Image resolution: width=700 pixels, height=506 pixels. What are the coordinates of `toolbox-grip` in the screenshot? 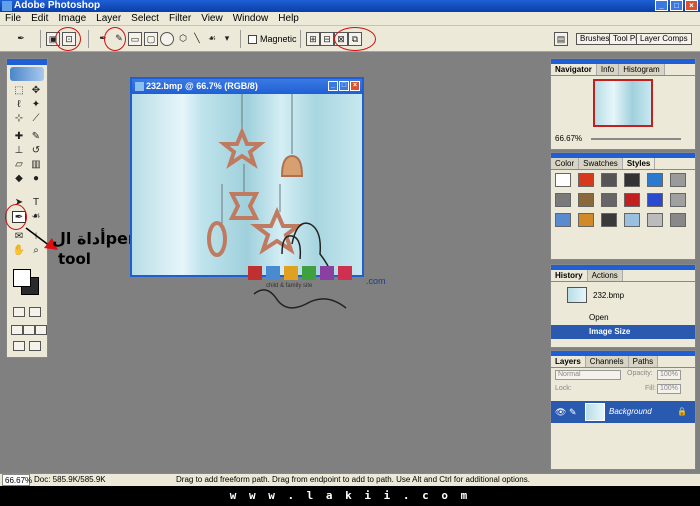 It's located at (27, 62).